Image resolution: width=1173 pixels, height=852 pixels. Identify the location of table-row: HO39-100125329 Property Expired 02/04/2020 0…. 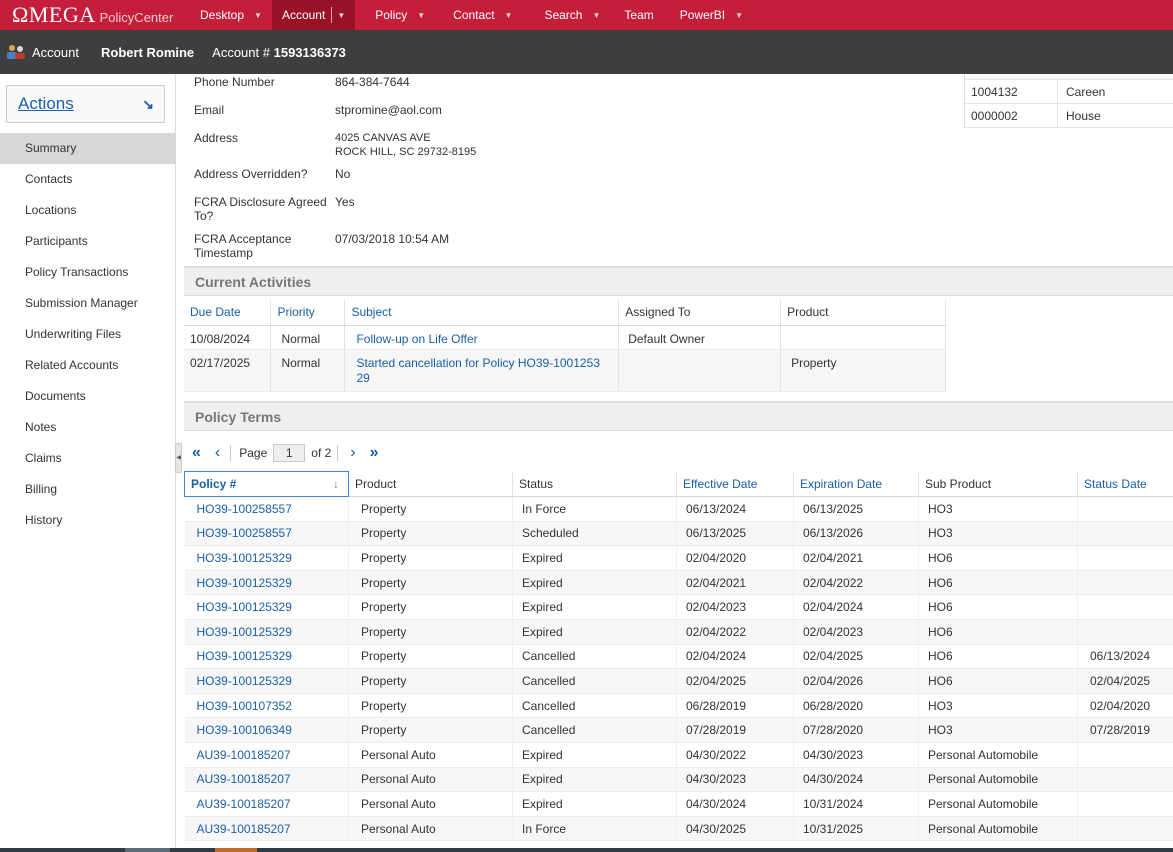
(678, 558).